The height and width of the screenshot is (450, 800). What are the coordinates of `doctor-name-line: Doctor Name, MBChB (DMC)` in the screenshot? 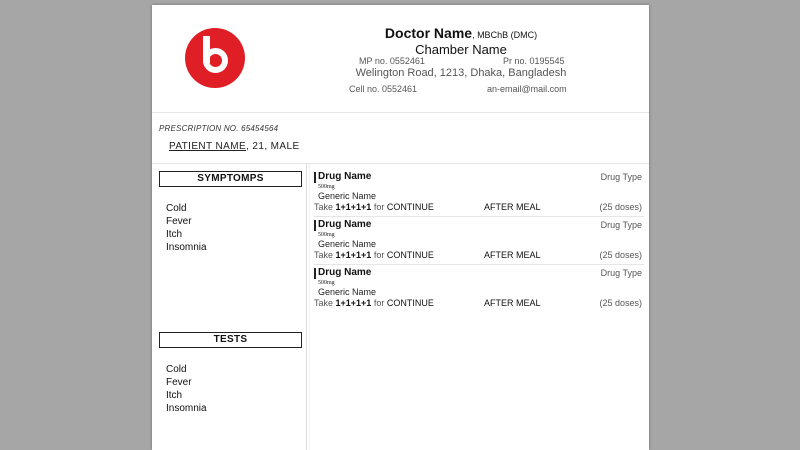 It's located at (461, 33).